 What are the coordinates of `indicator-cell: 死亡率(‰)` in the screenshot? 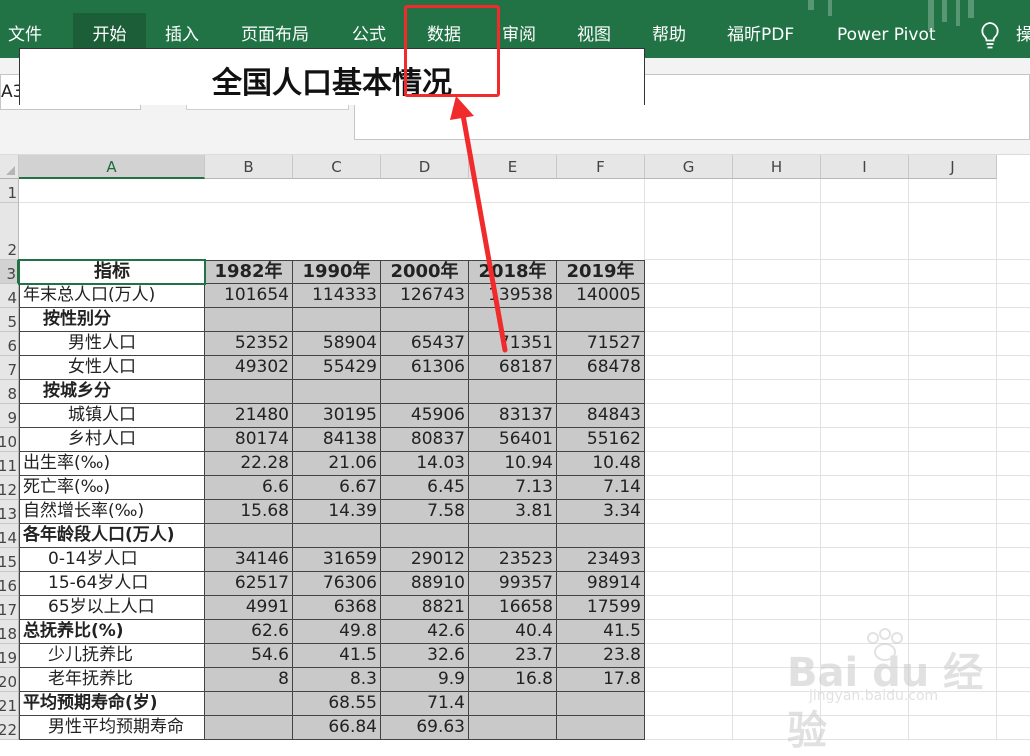 It's located at (112, 488).